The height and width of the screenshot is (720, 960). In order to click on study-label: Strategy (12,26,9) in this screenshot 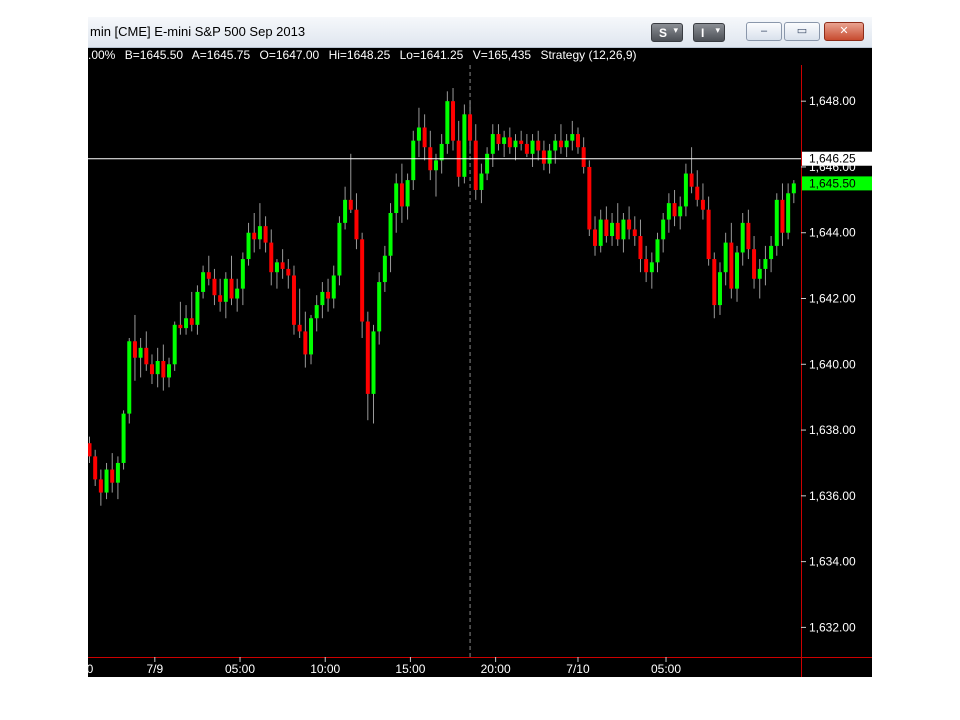, I will do `click(588, 55)`.